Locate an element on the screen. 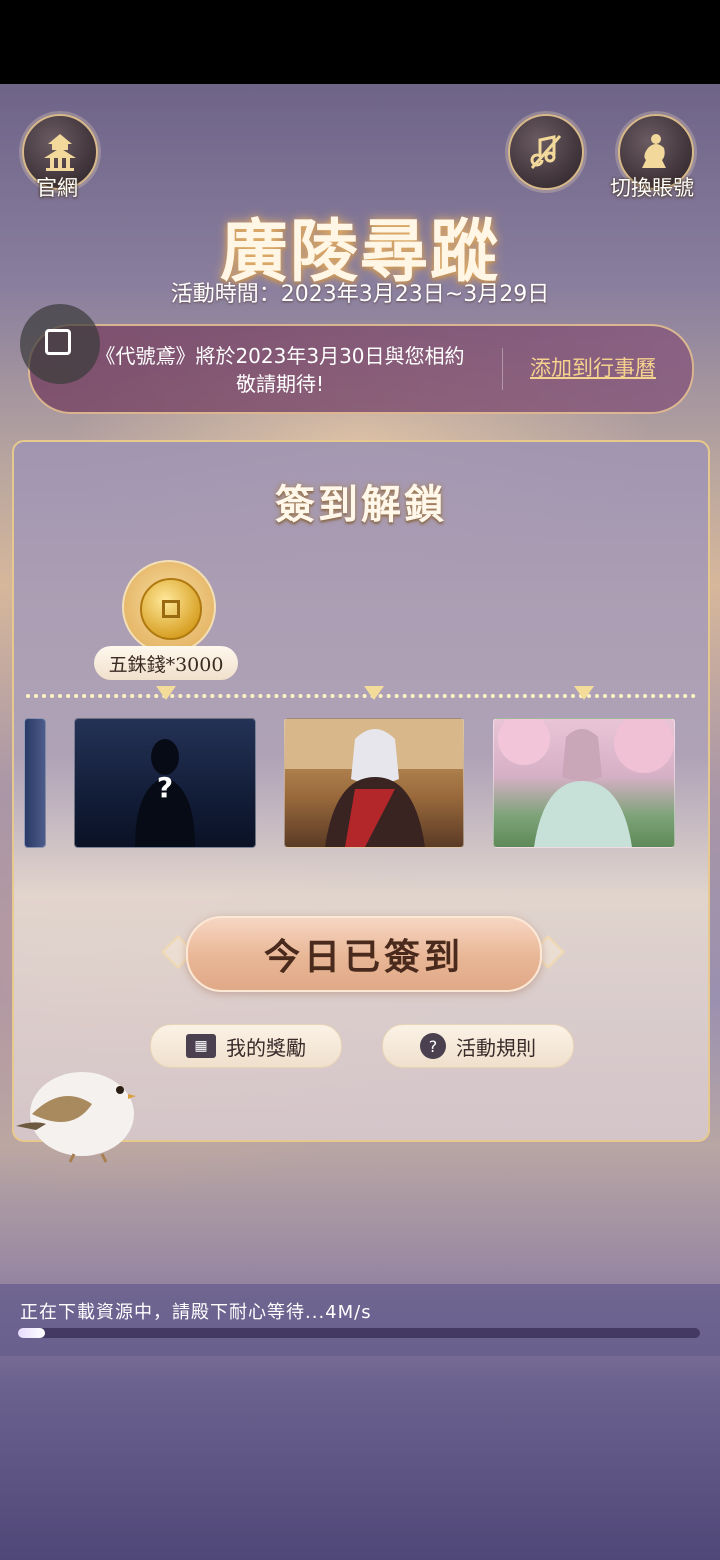  music-toggle-button is located at coordinates (546, 152).